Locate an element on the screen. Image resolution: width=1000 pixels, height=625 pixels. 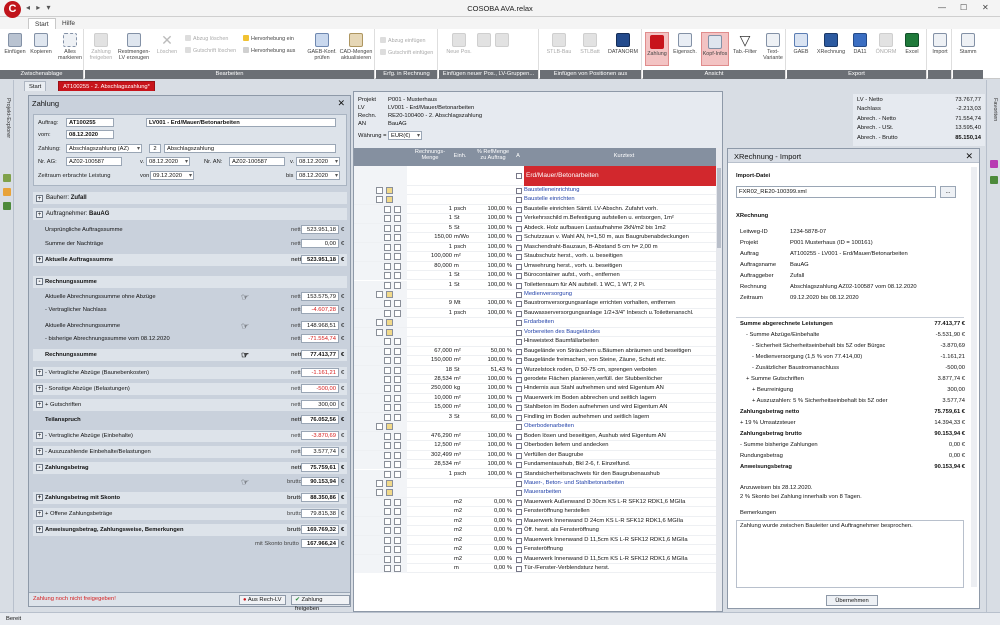
table-row: Oberbodenarbeiten is located at coordinates (536, 427).